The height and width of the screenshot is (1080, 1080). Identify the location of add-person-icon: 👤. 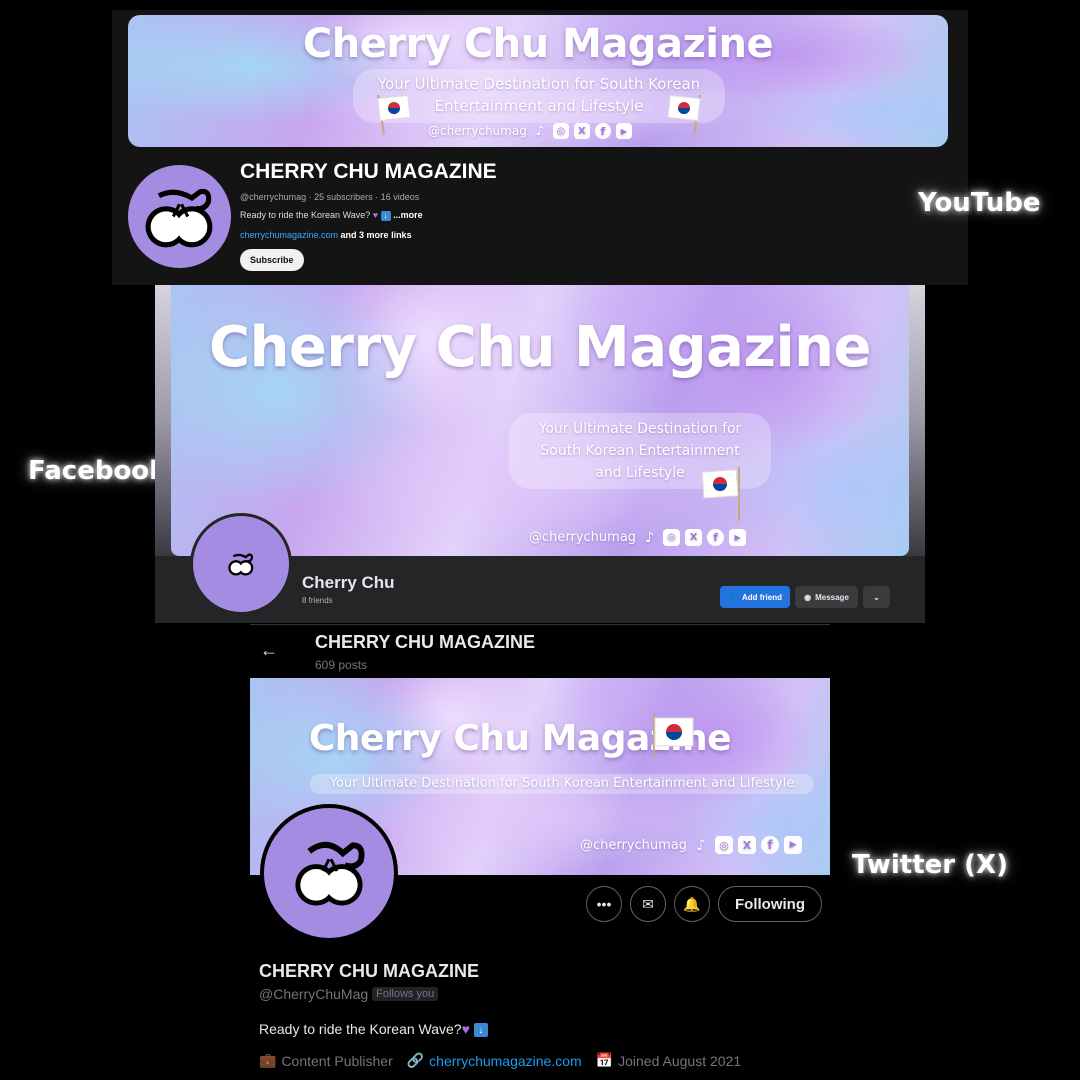
(733, 597).